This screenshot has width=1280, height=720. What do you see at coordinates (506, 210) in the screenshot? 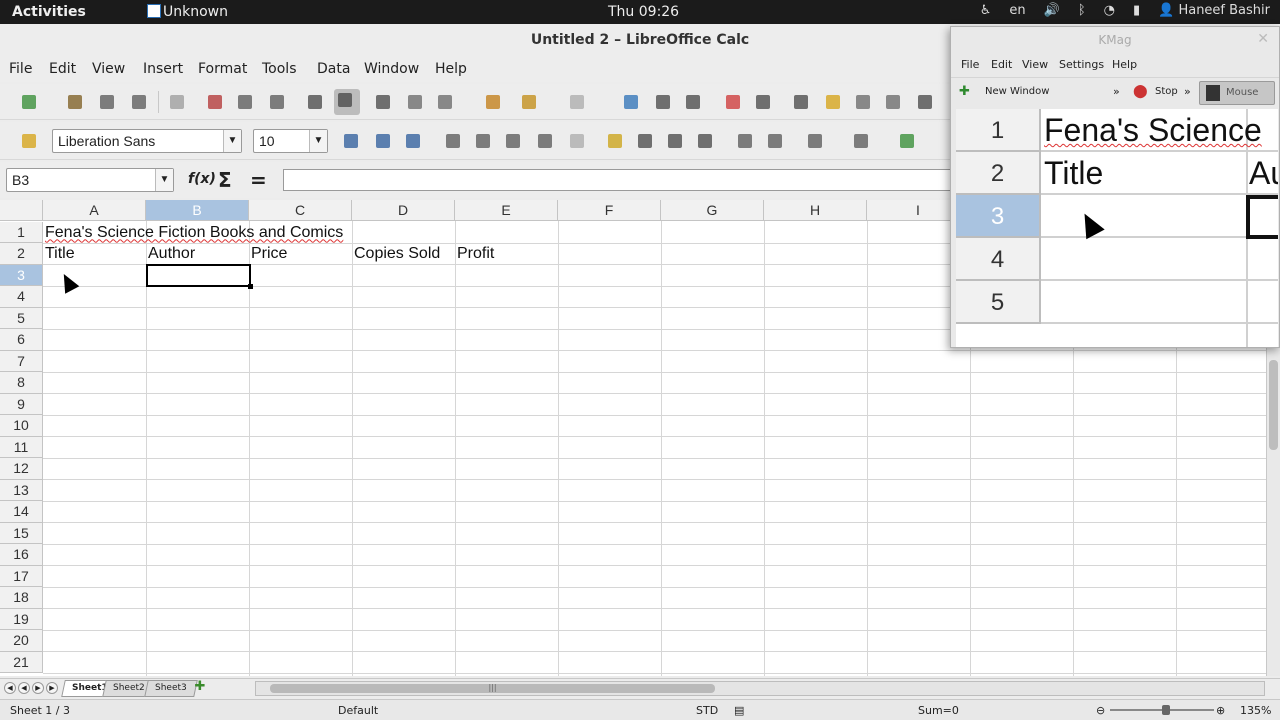
I see `column-header-e: E` at bounding box center [506, 210].